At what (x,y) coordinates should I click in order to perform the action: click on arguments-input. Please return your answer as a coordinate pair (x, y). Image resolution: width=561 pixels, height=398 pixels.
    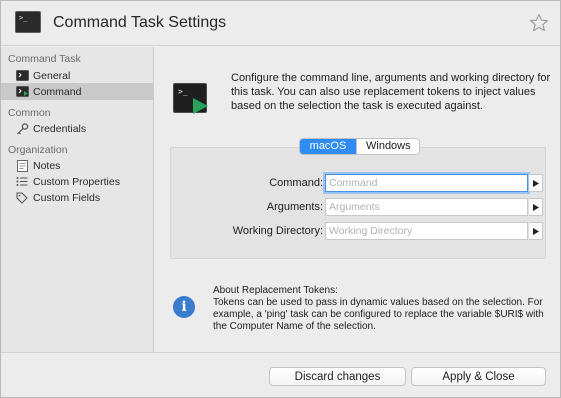
    Looking at the image, I should click on (426, 207).